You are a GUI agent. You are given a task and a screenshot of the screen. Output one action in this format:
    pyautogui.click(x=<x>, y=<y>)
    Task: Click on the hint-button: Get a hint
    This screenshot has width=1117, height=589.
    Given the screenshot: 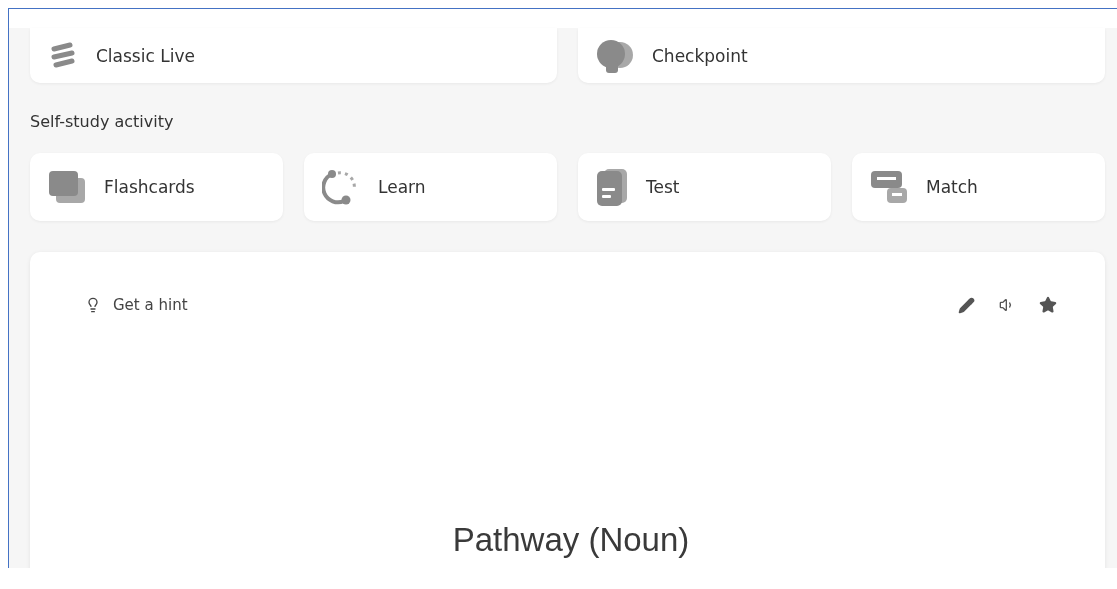 What is the action you would take?
    pyautogui.click(x=136, y=305)
    